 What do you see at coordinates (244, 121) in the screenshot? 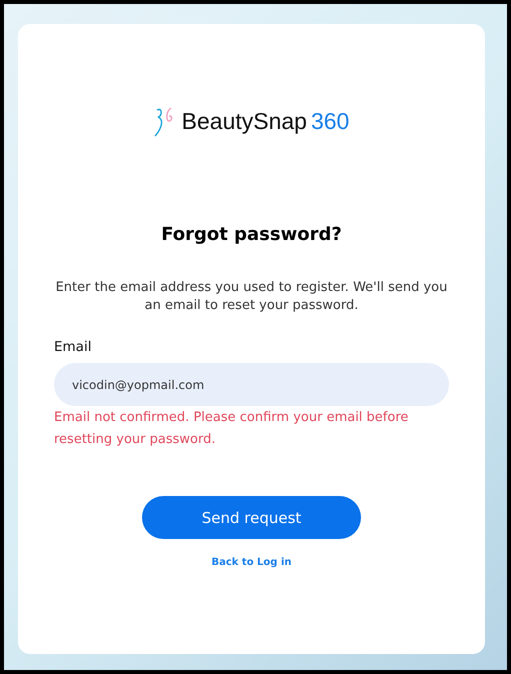
I see `logo-text: BeautySnap` at bounding box center [244, 121].